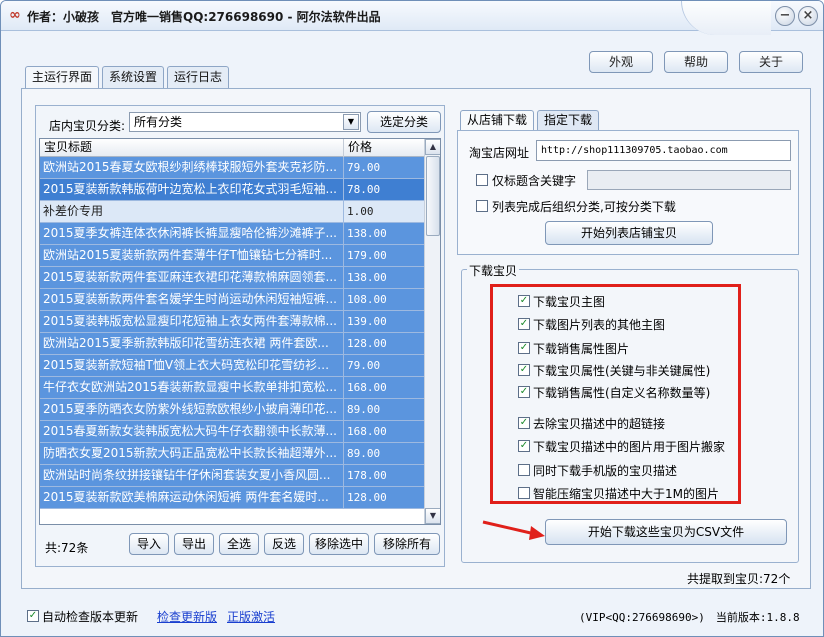  What do you see at coordinates (696, 62) in the screenshot?
I see `help-button: 帮助` at bounding box center [696, 62].